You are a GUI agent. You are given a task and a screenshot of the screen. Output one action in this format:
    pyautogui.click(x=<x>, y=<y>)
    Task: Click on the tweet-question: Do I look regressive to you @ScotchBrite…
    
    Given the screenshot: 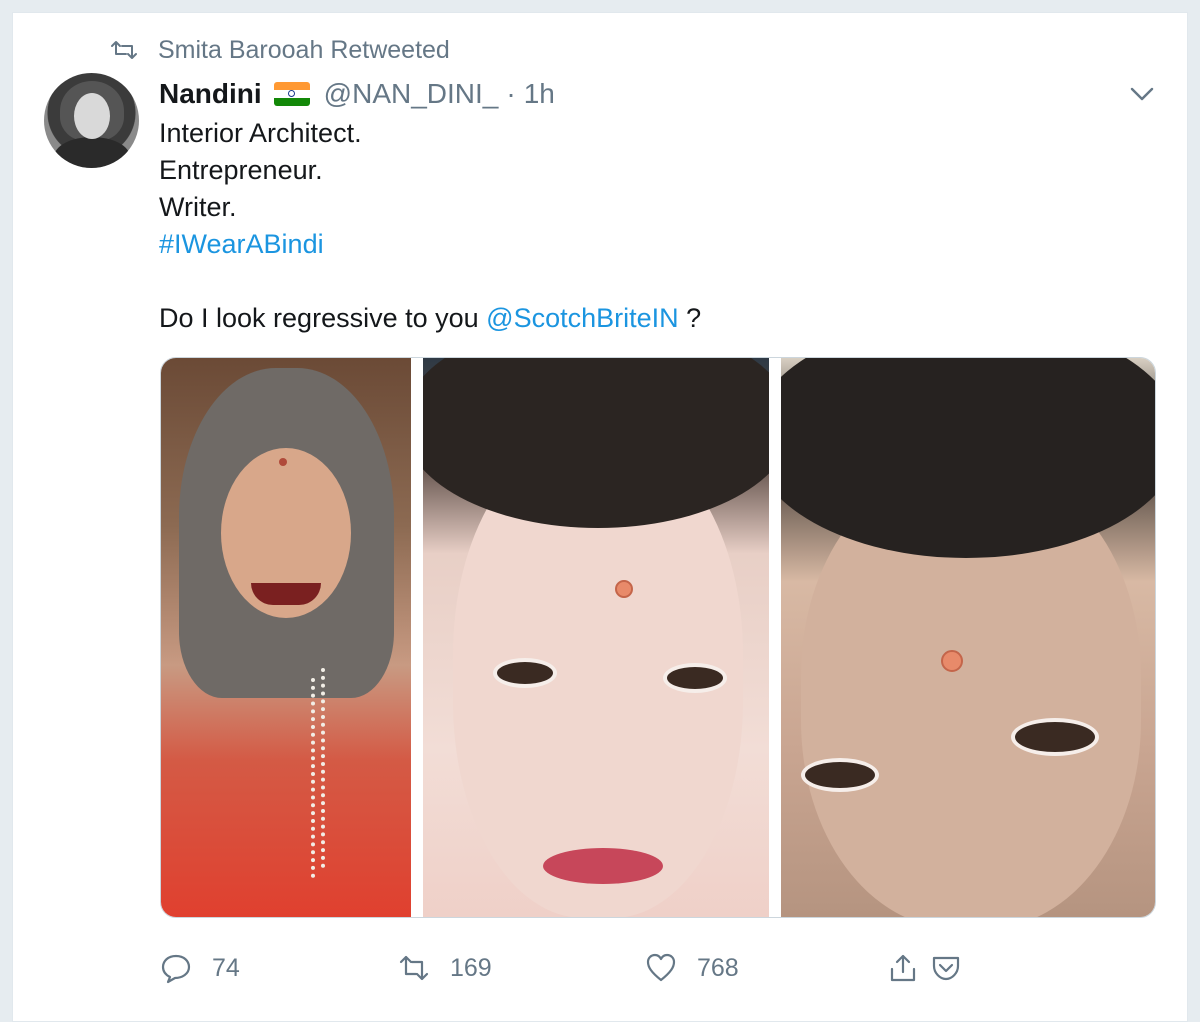 What is the action you would take?
    pyautogui.click(x=430, y=318)
    